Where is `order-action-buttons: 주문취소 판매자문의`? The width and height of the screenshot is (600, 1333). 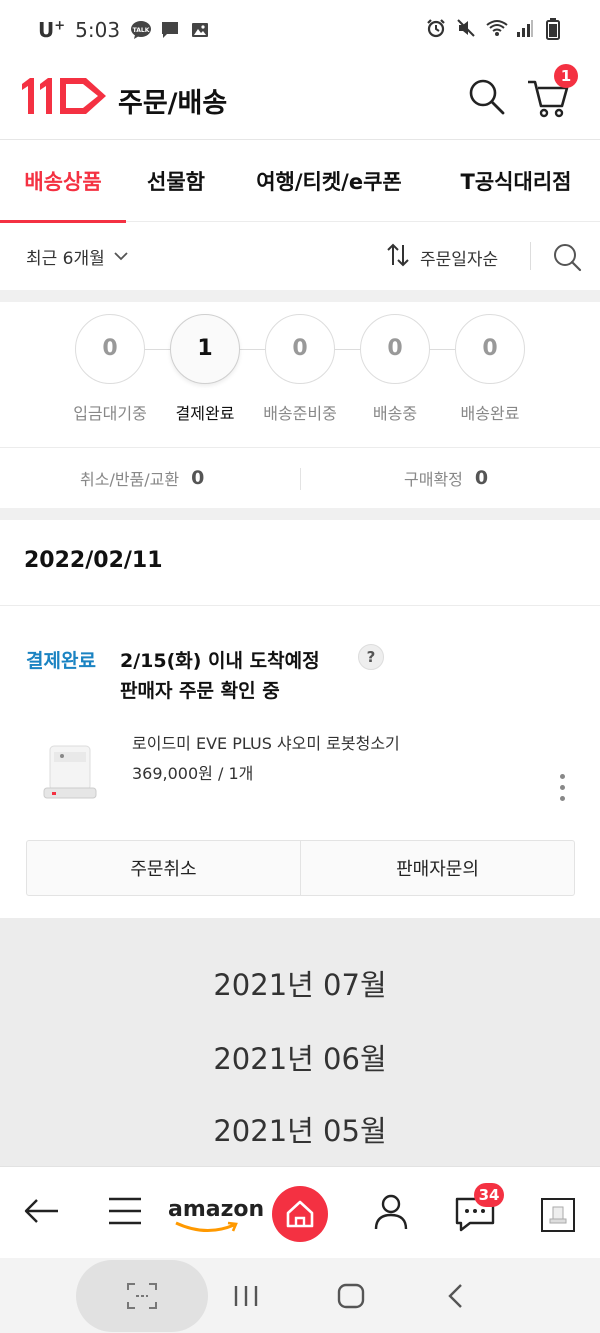
order-action-buttons: 주문취소 판매자문의 is located at coordinates (300, 868).